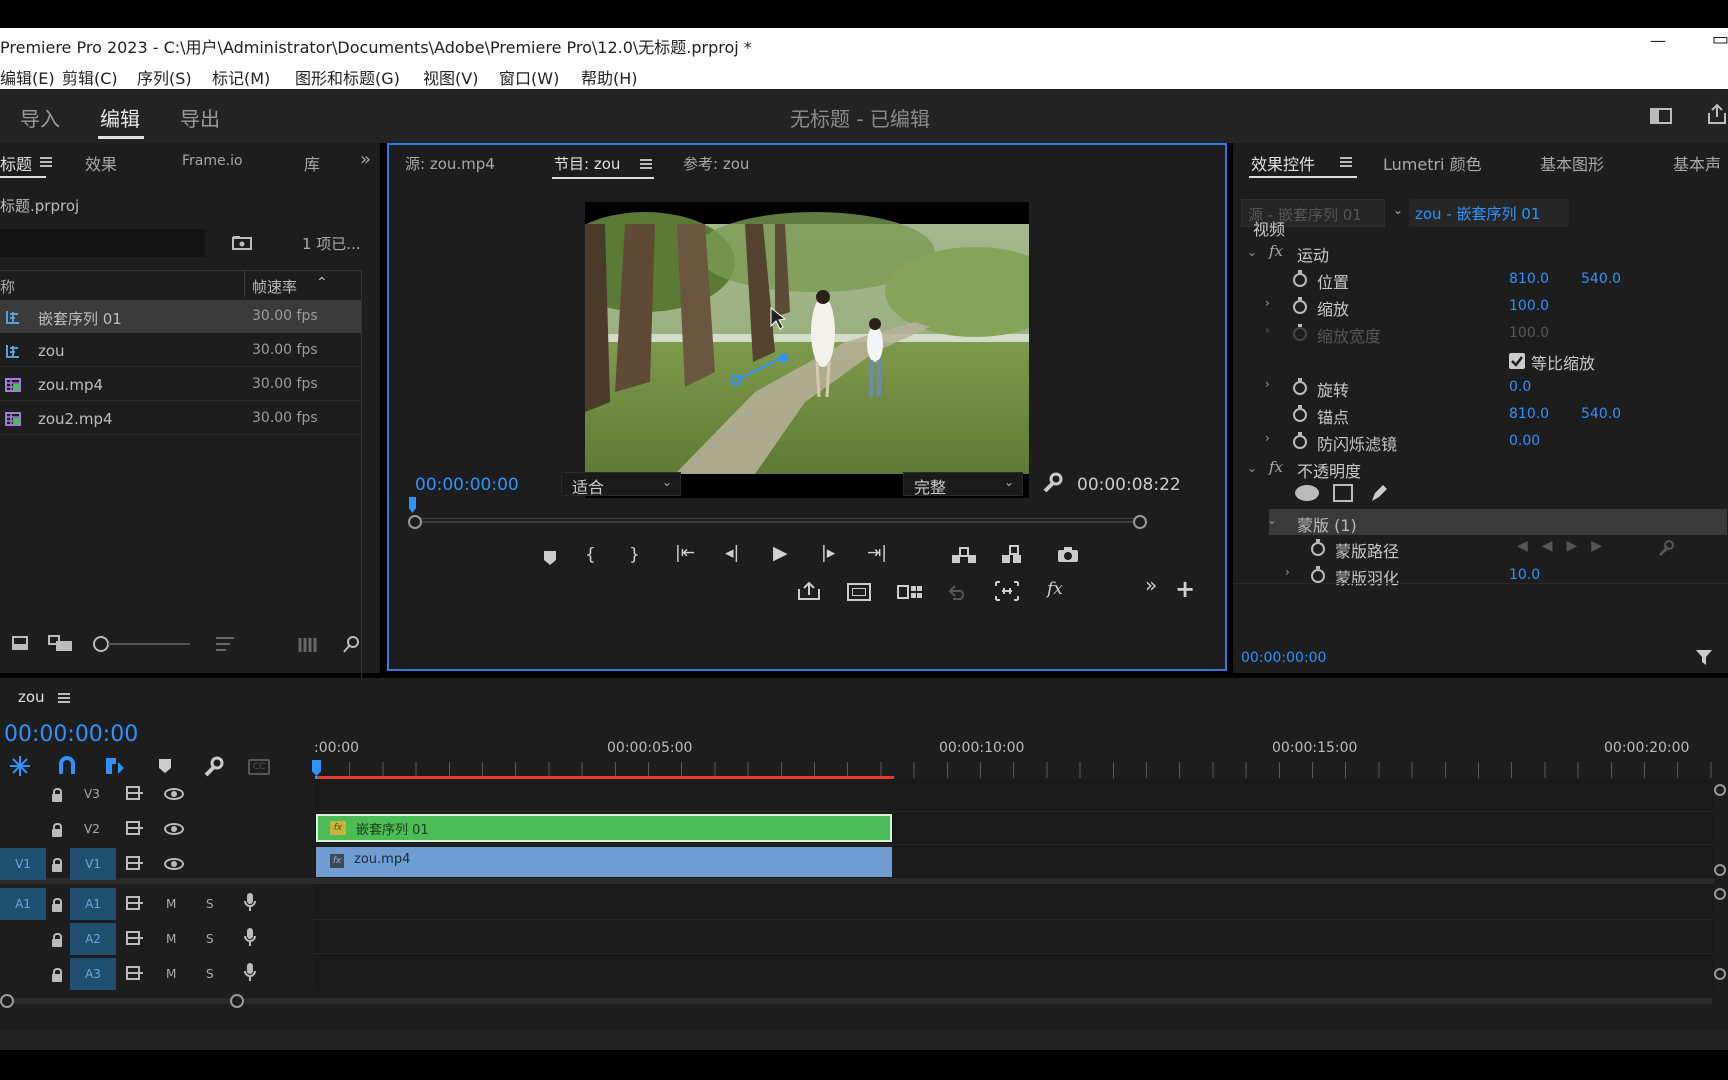 Image resolution: width=1728 pixels, height=1080 pixels. What do you see at coordinates (90, 77) in the screenshot?
I see `menu-clip: 剪辑(C)` at bounding box center [90, 77].